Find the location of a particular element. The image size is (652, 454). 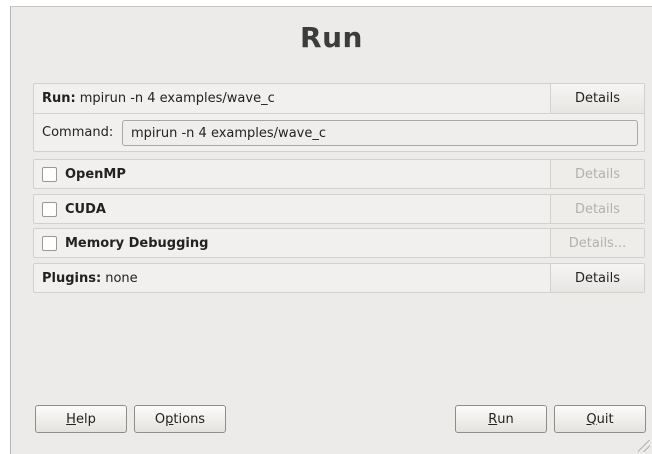

openmp-checkbox is located at coordinates (49, 174).